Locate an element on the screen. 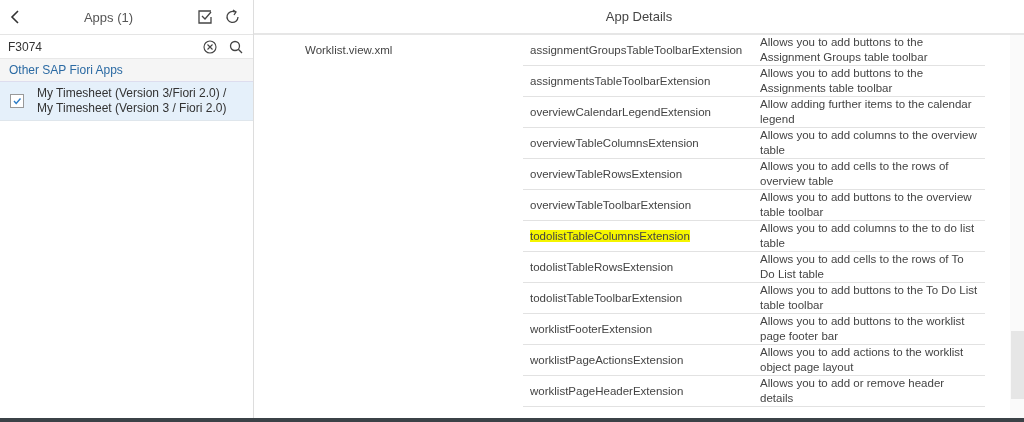 Image resolution: width=1024 pixels, height=422 pixels. extension-description: Allows you to add actions to the worklist object page layout is located at coordinates (862, 360).